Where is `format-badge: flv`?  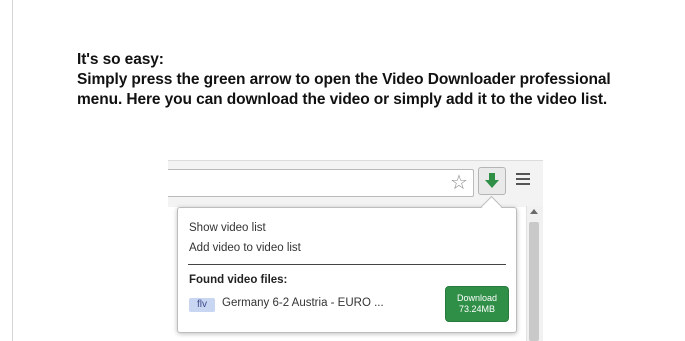 format-badge: flv is located at coordinates (202, 305).